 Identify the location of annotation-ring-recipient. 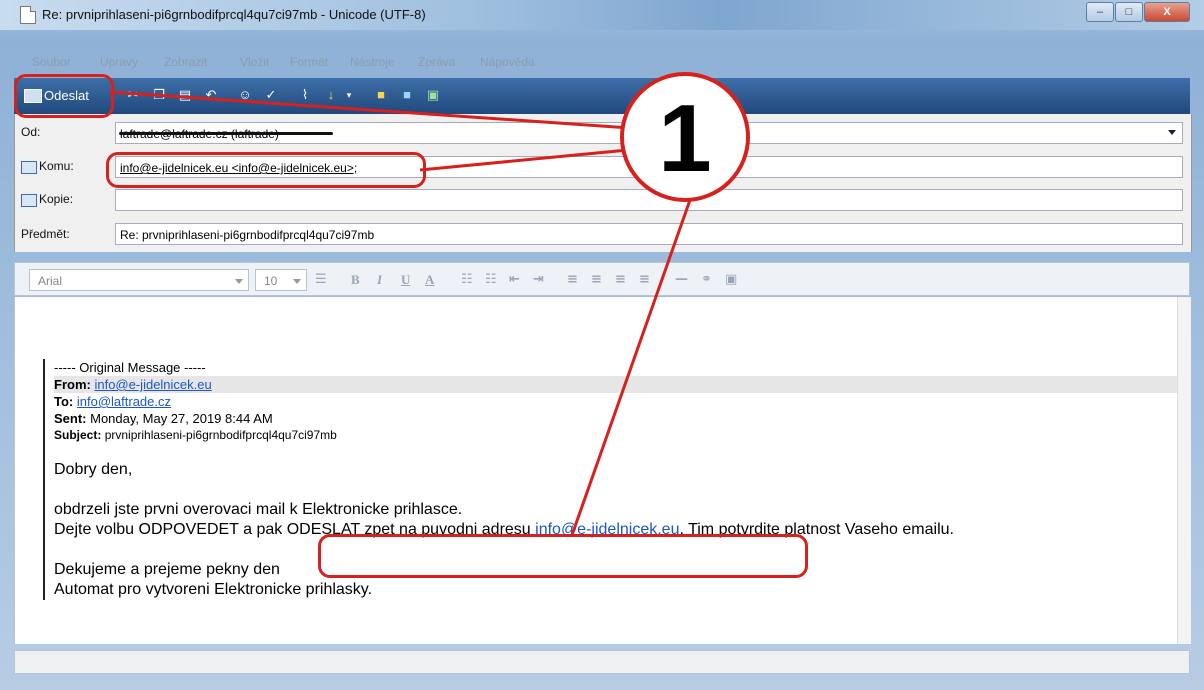
(266, 170).